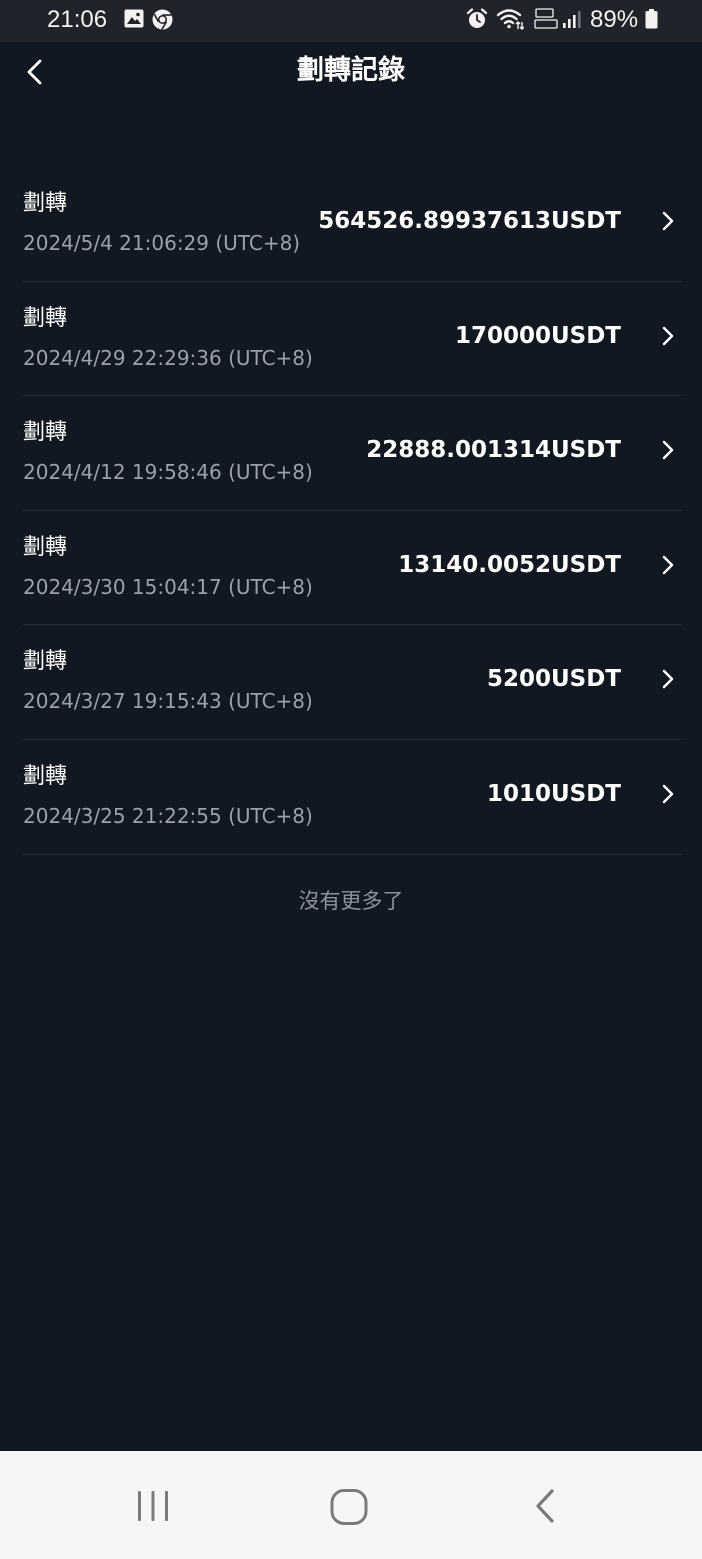  Describe the element at coordinates (352, 339) in the screenshot. I see `transfer-record-row: 劃轉 2024/4/29 22:29:36 (UTC+8) 170000USDT` at that location.